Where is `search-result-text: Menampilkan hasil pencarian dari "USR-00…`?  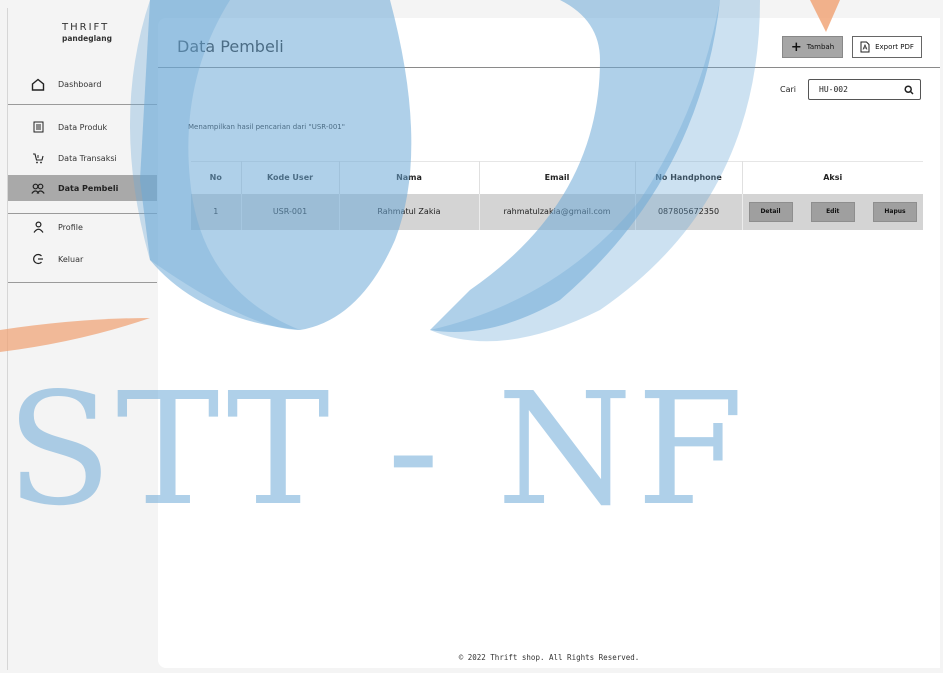
search-result-text: Menampilkan hasil pencarian dari "USR-00… is located at coordinates (266, 127).